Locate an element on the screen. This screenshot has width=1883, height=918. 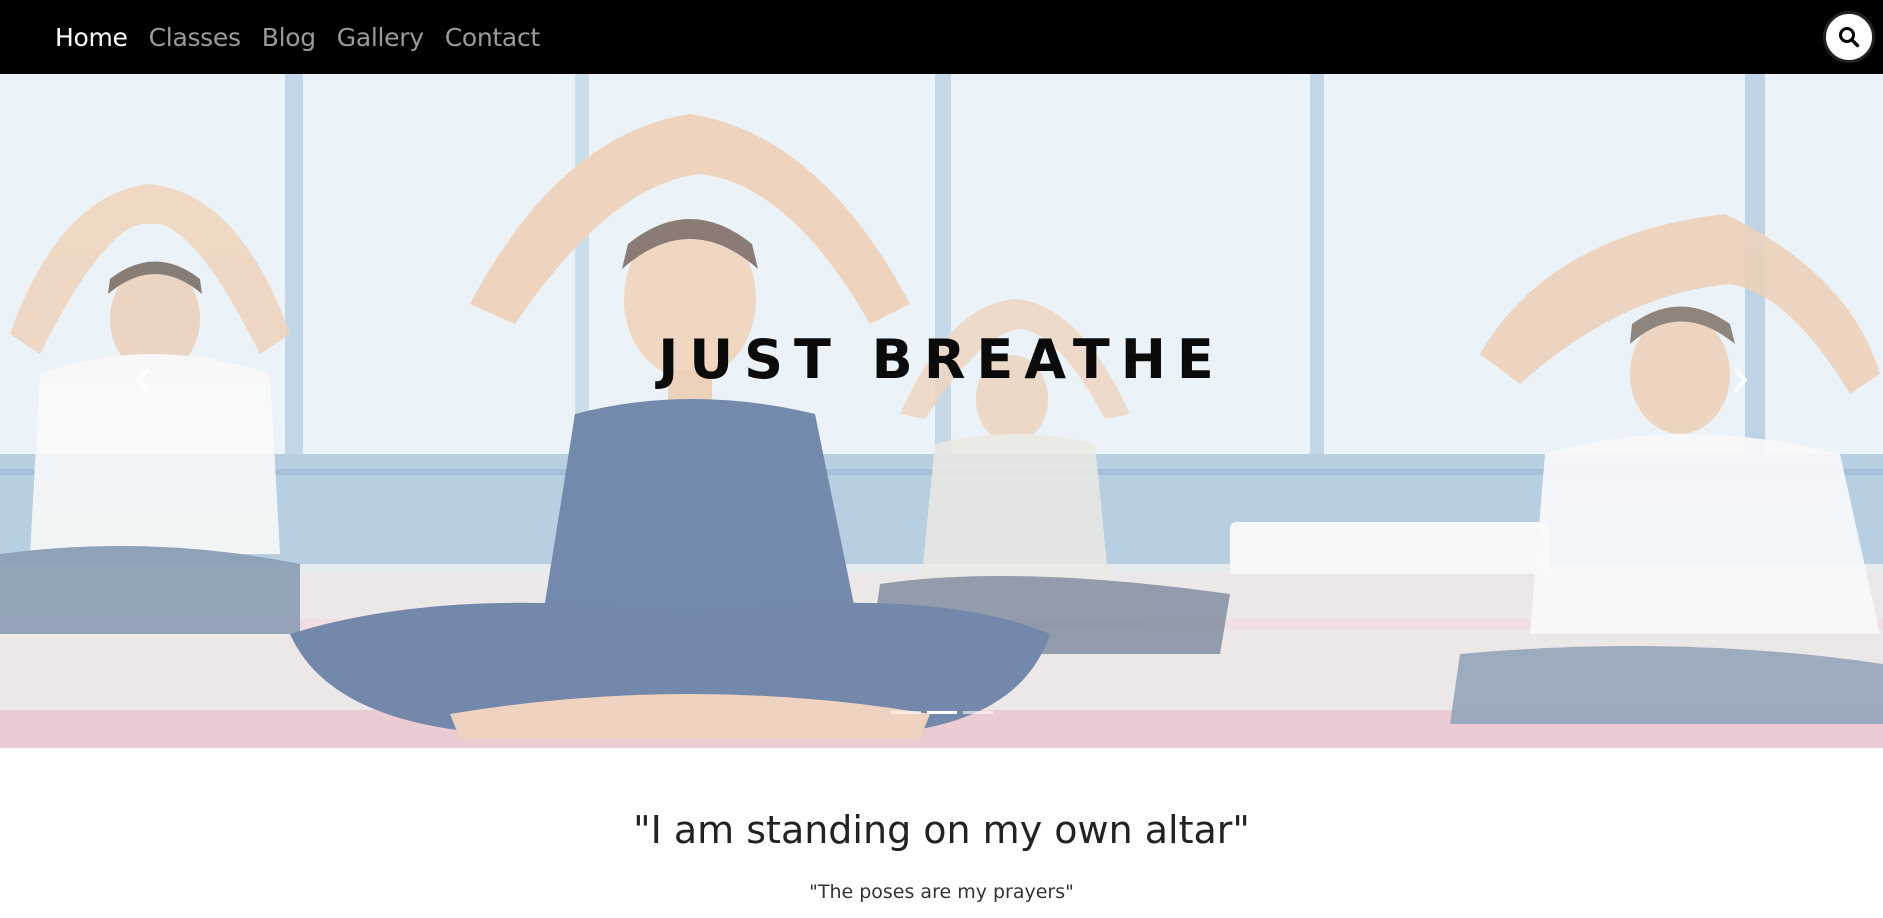
carousel-indicators is located at coordinates (941, 712).